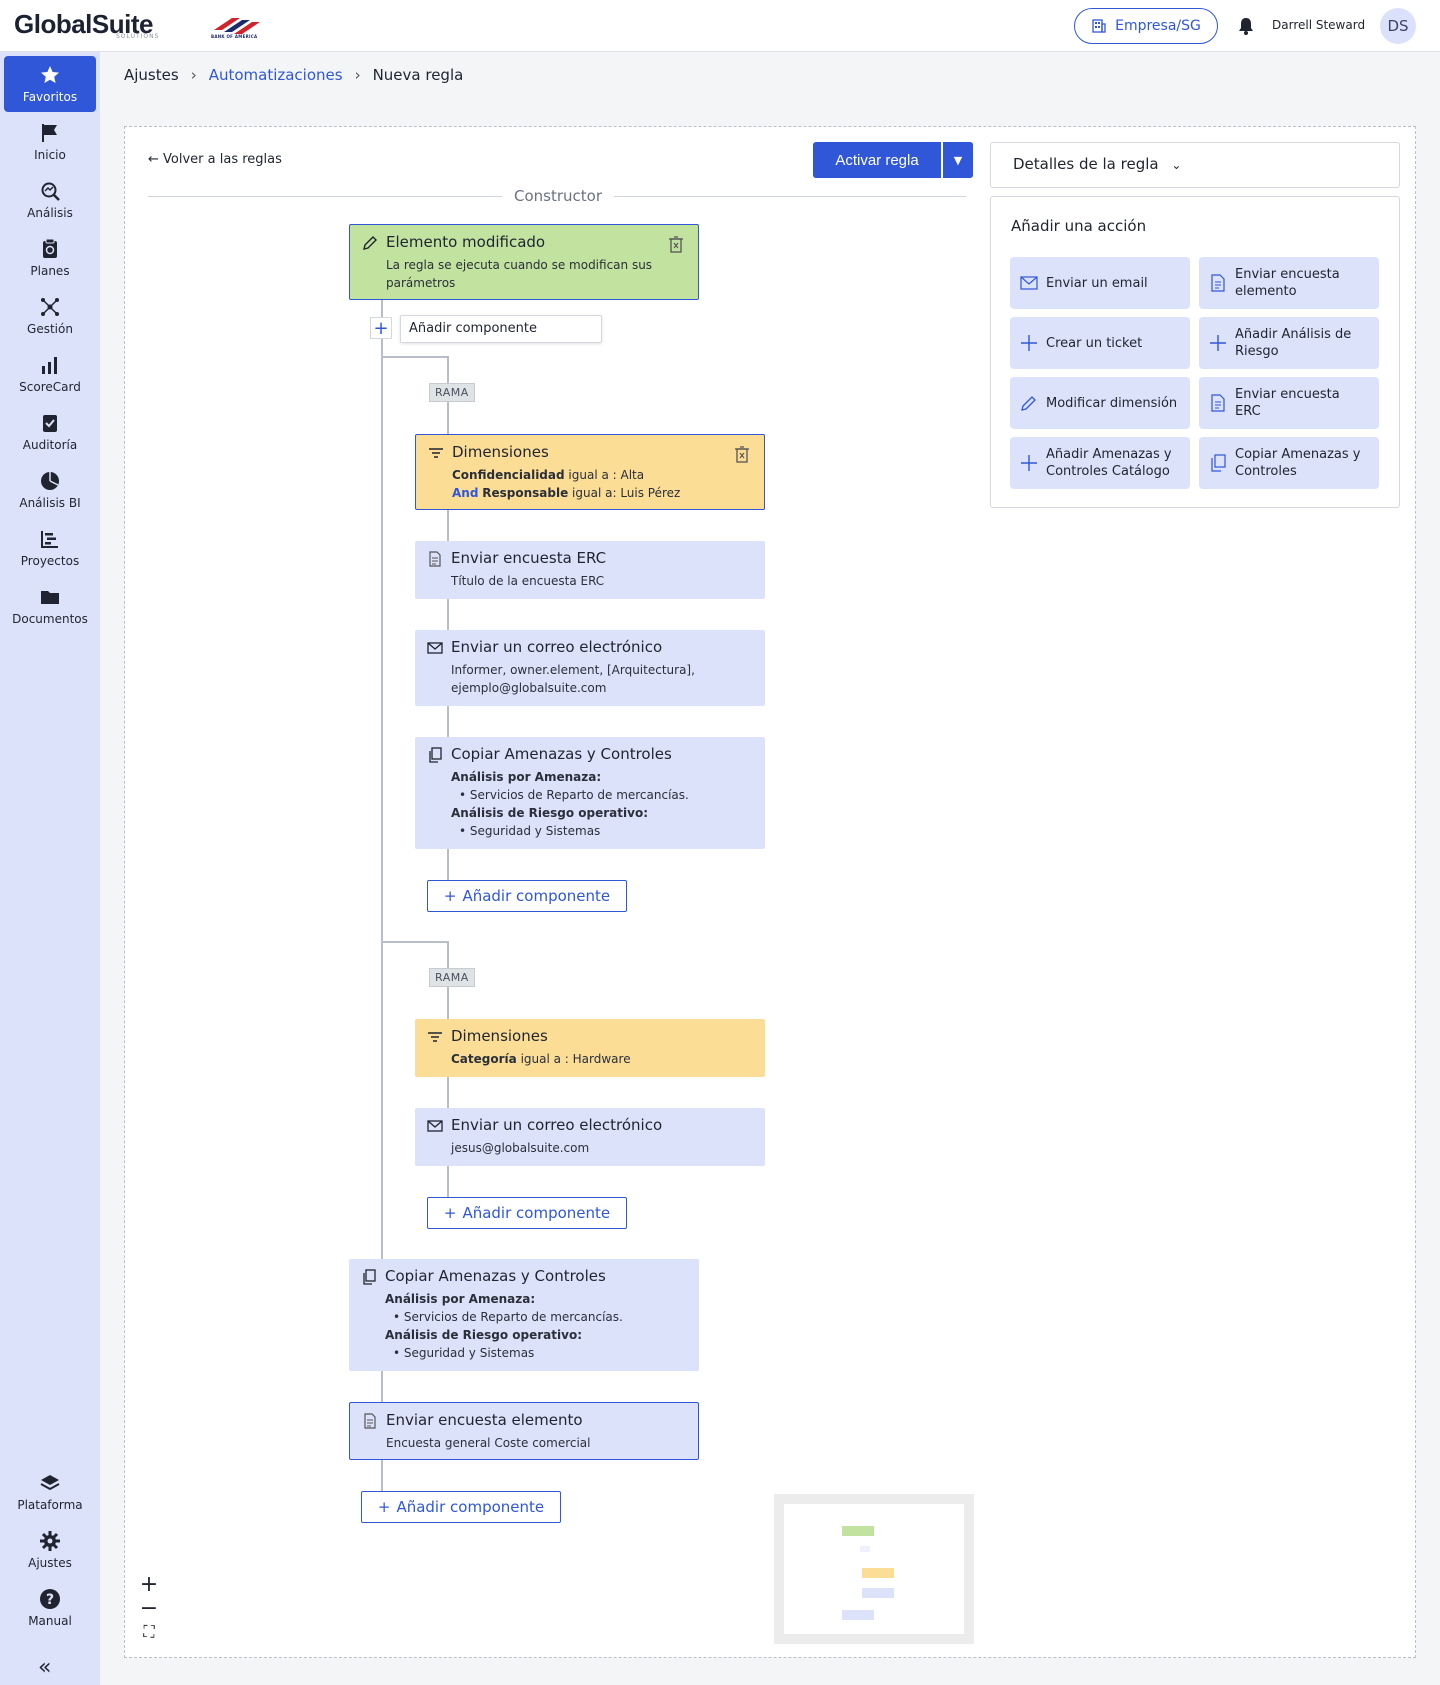  What do you see at coordinates (50, 1541) in the screenshot?
I see `gear-icon` at bounding box center [50, 1541].